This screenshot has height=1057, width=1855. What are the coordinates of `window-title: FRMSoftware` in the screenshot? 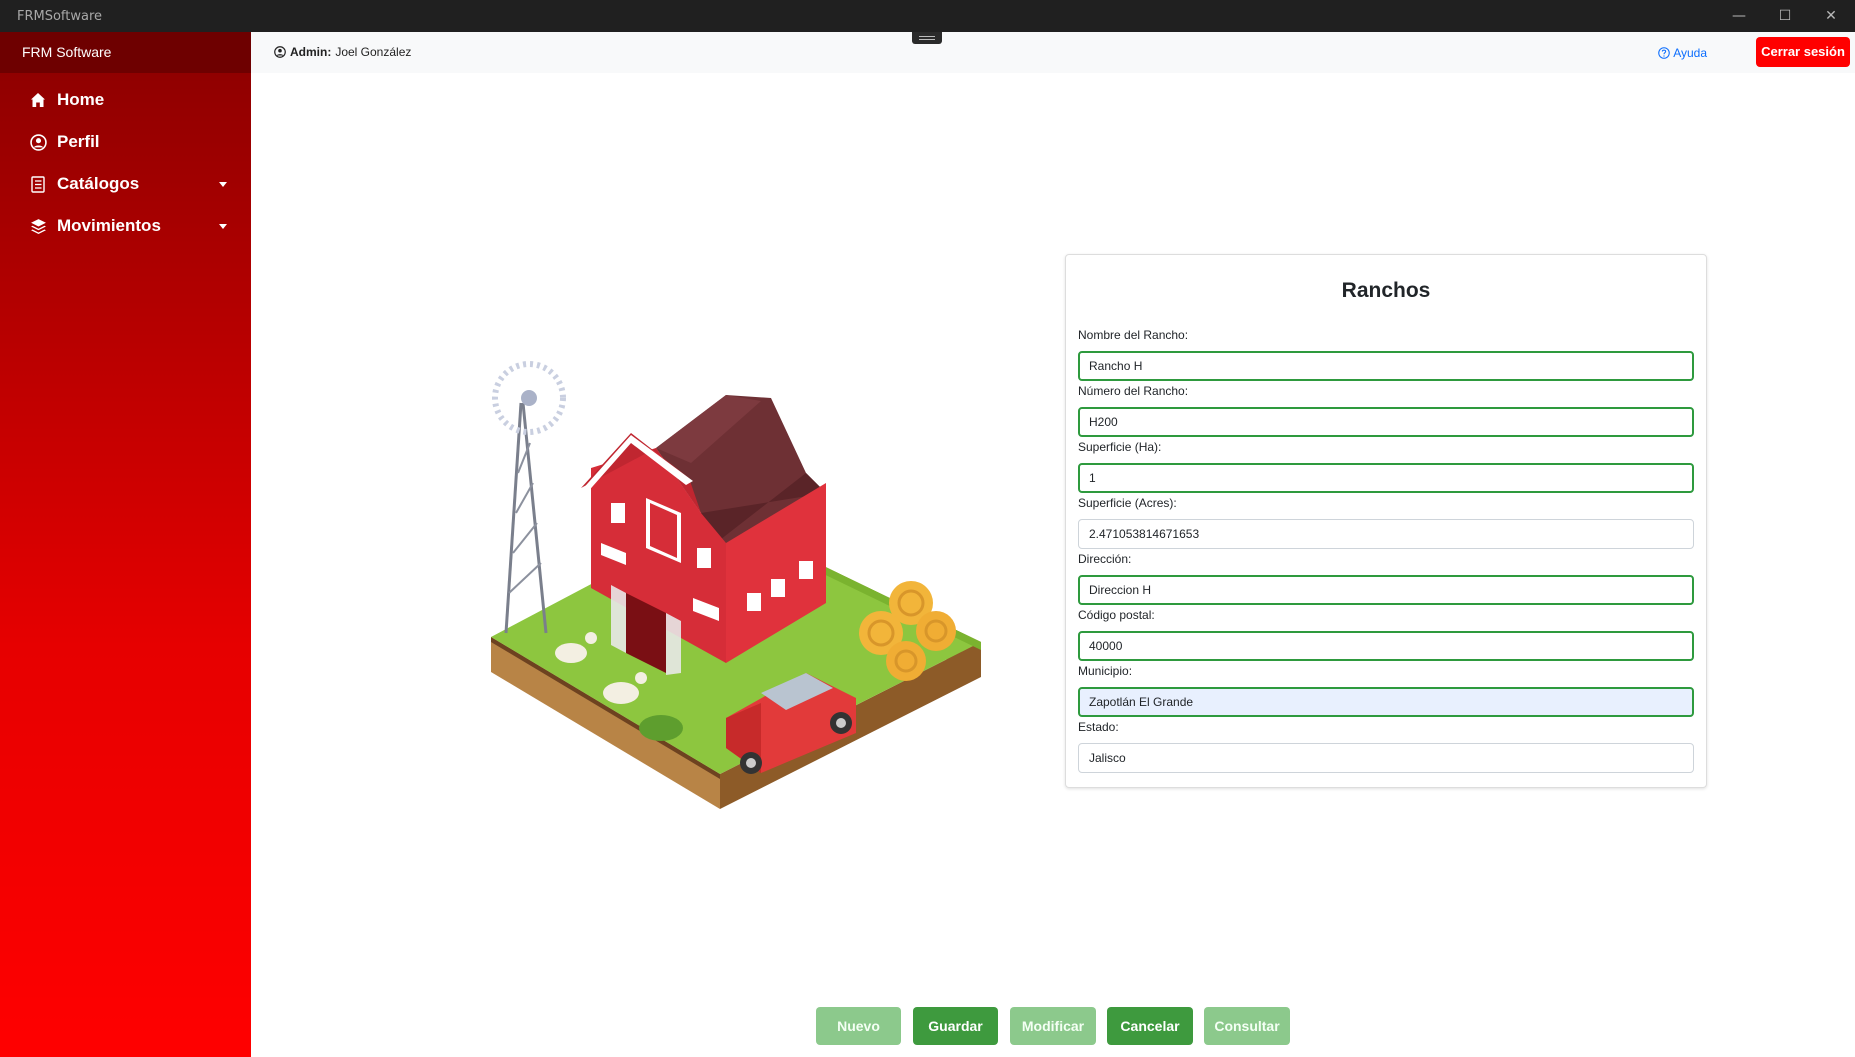 It's located at (60, 16).